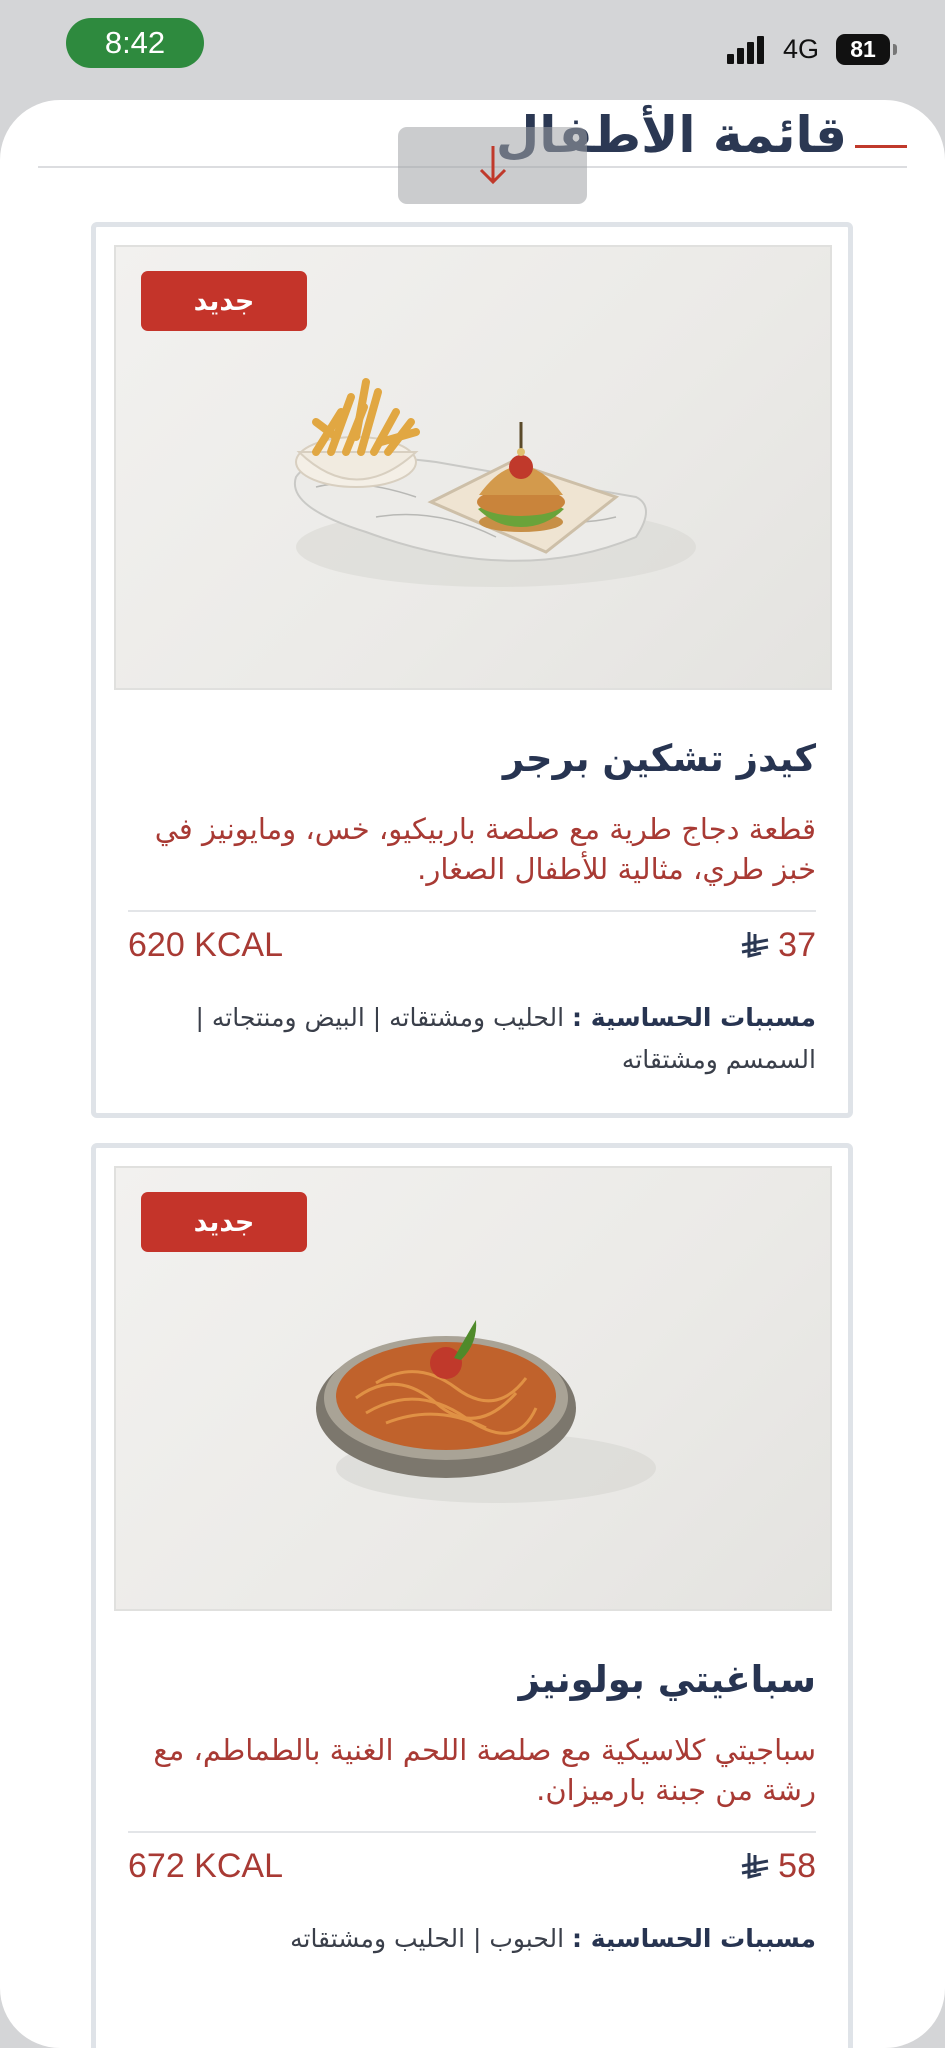 This screenshot has width=945, height=2048. I want to click on battery-level: 81, so click(863, 49).